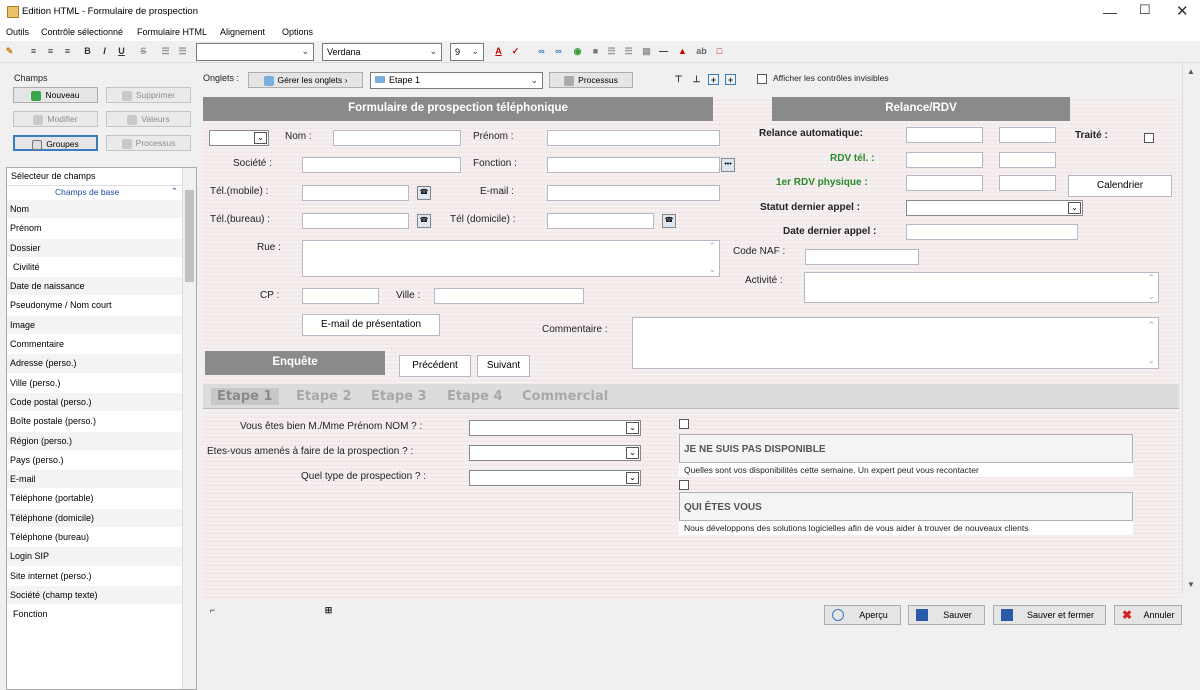 The image size is (1200, 690). I want to click on field-item: Région (perso.), so click(101, 441).